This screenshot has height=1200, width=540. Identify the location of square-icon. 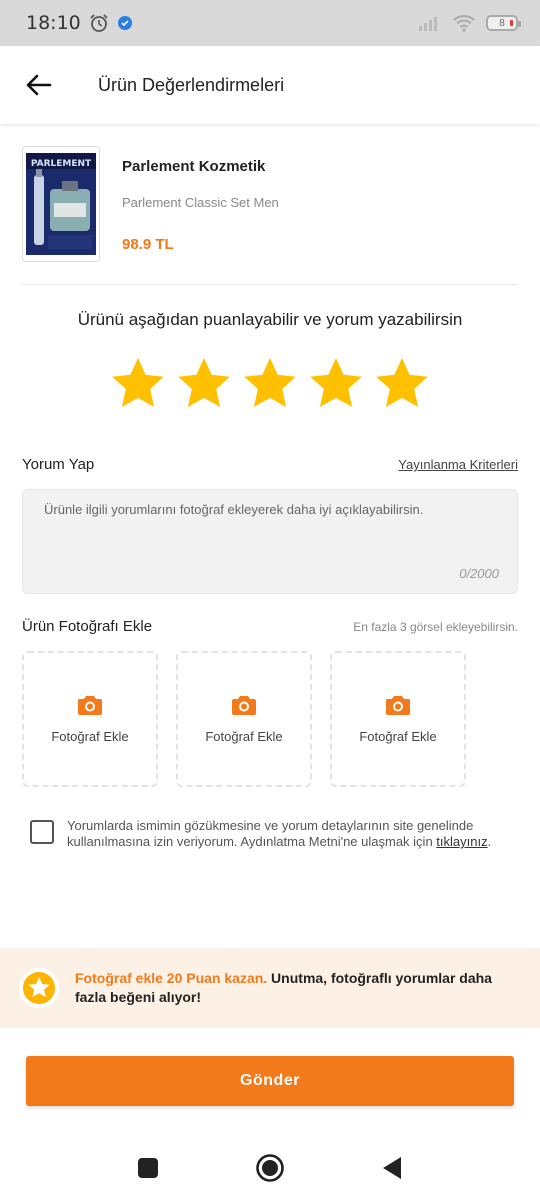
(148, 1168).